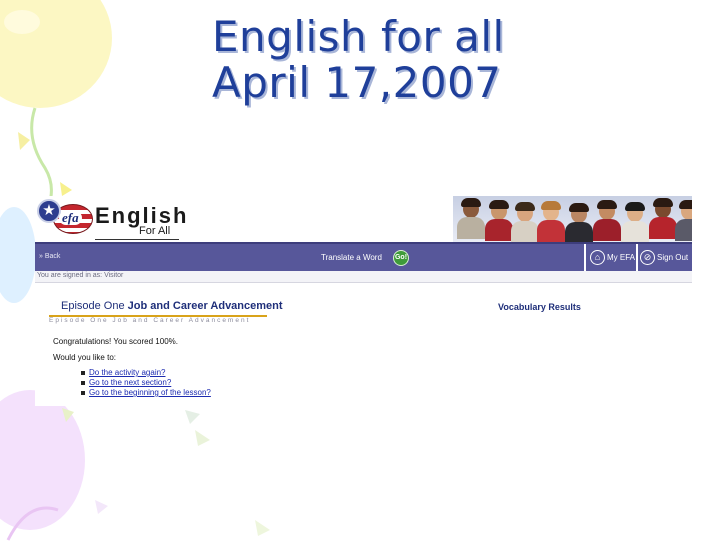 This screenshot has width=728, height=546. Describe the element at coordinates (363, 219) in the screenshot. I see `site-banner: ★ efa English For All` at that location.